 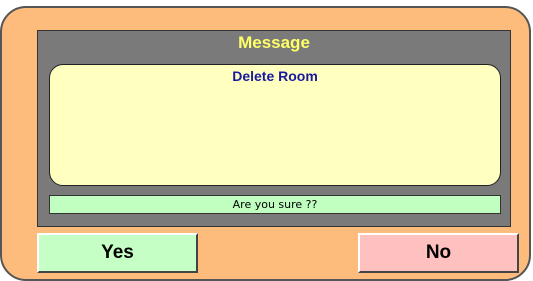 I want to click on yes-button: Yes, so click(x=117, y=253).